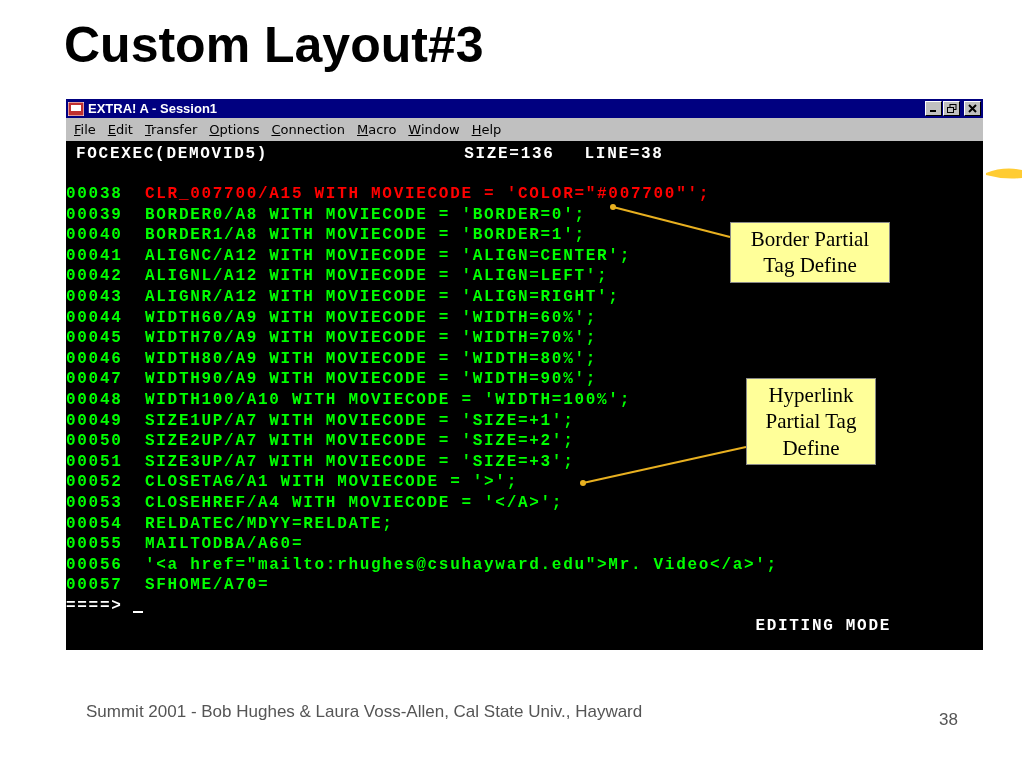 The height and width of the screenshot is (758, 1024). What do you see at coordinates (360, 462) in the screenshot?
I see `code-line: SIZE3UP/A7 WITH MOVIECODE = 'SIZE=+3';` at bounding box center [360, 462].